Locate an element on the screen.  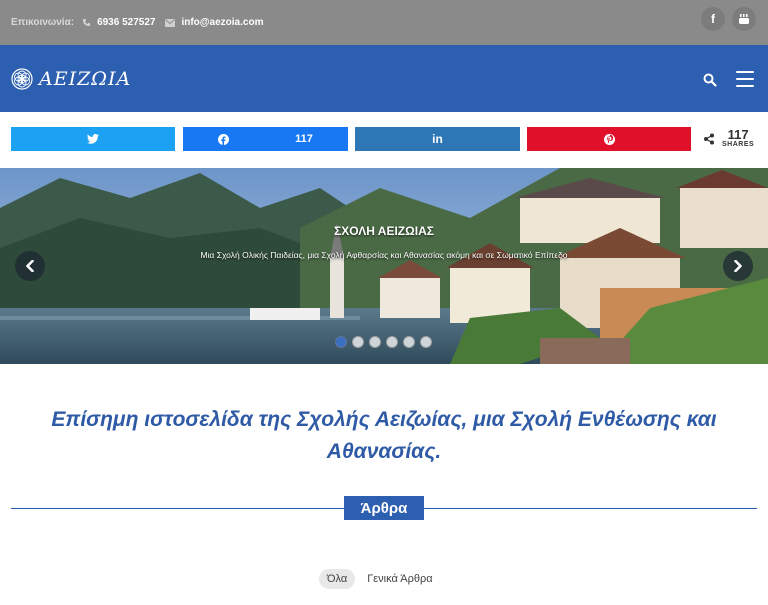
pinterest-icon is located at coordinates (609, 139).